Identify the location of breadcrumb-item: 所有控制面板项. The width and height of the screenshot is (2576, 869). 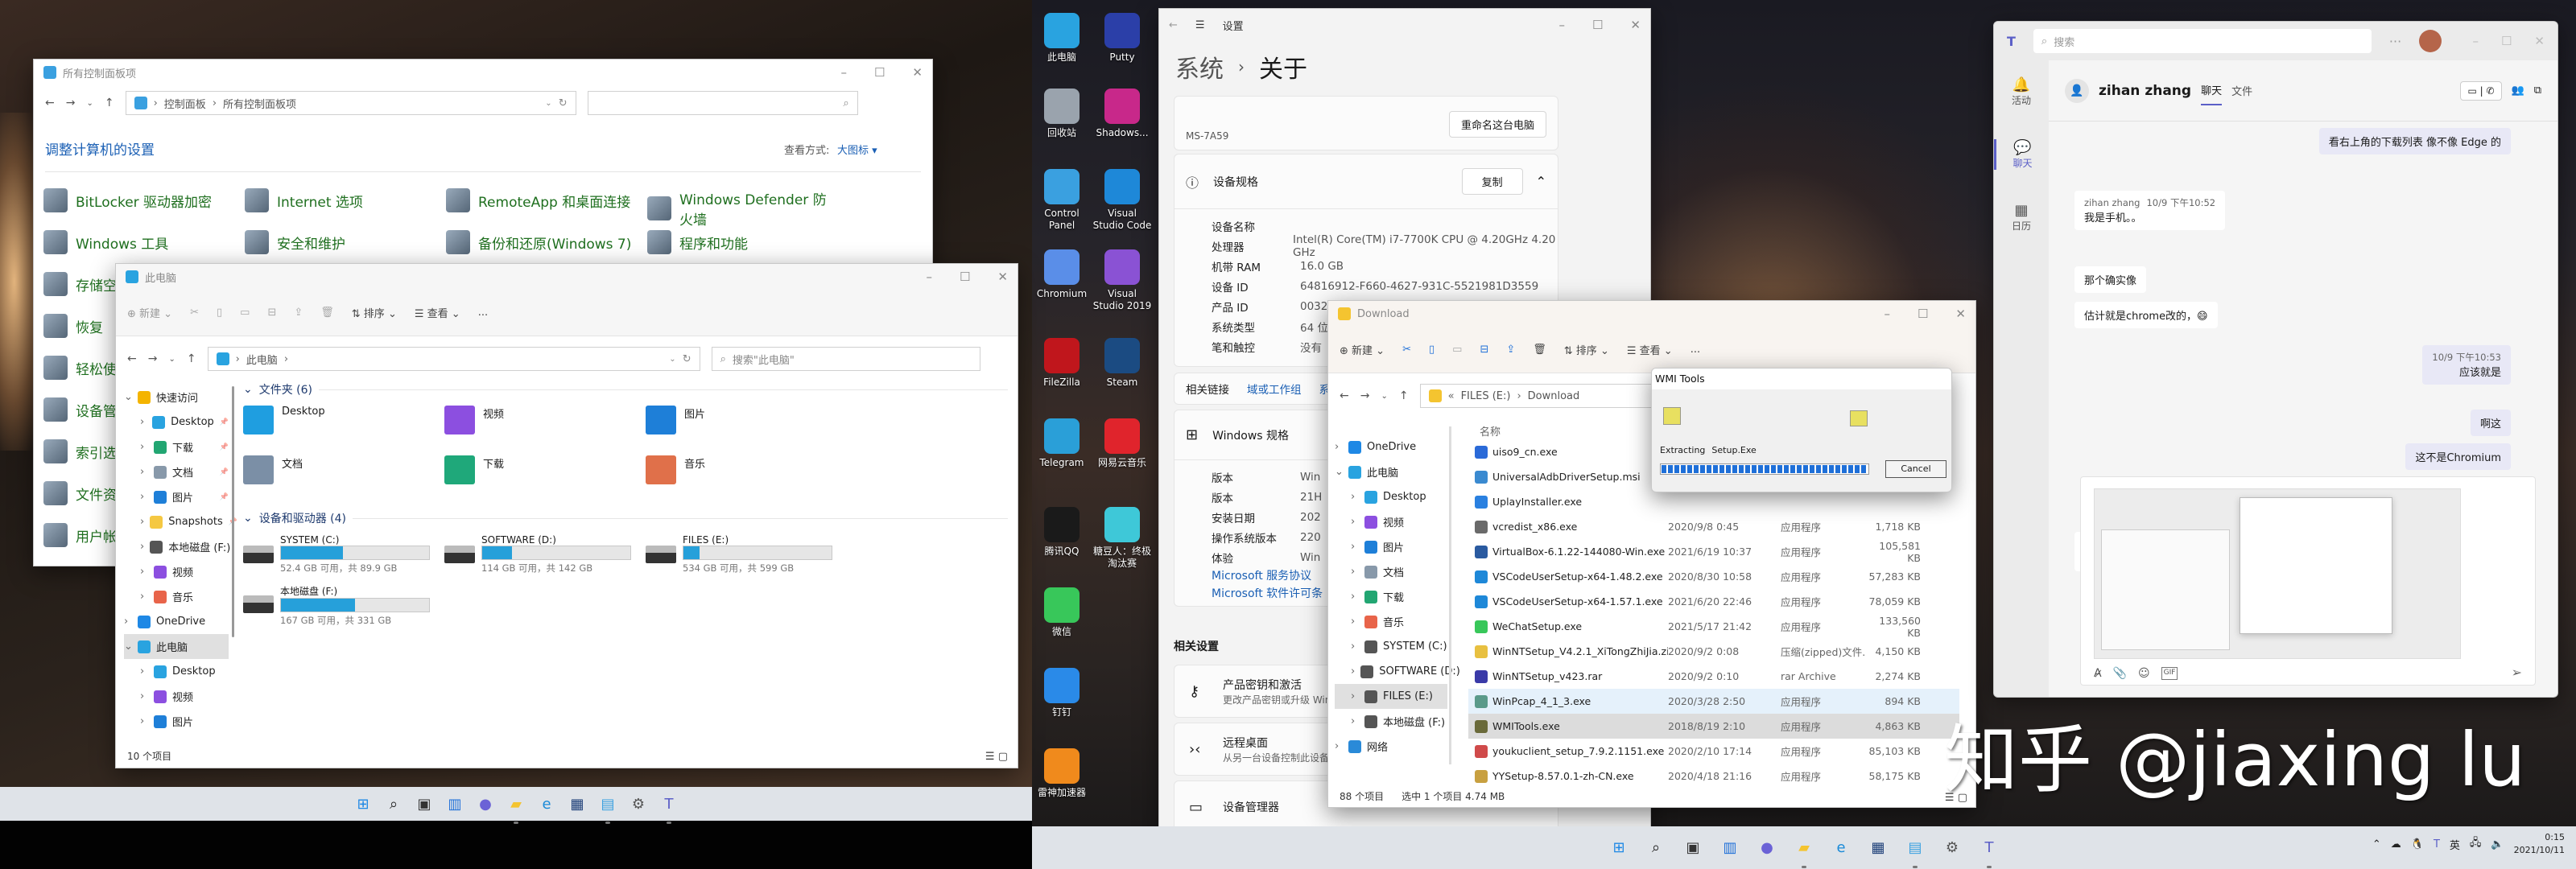
(259, 103).